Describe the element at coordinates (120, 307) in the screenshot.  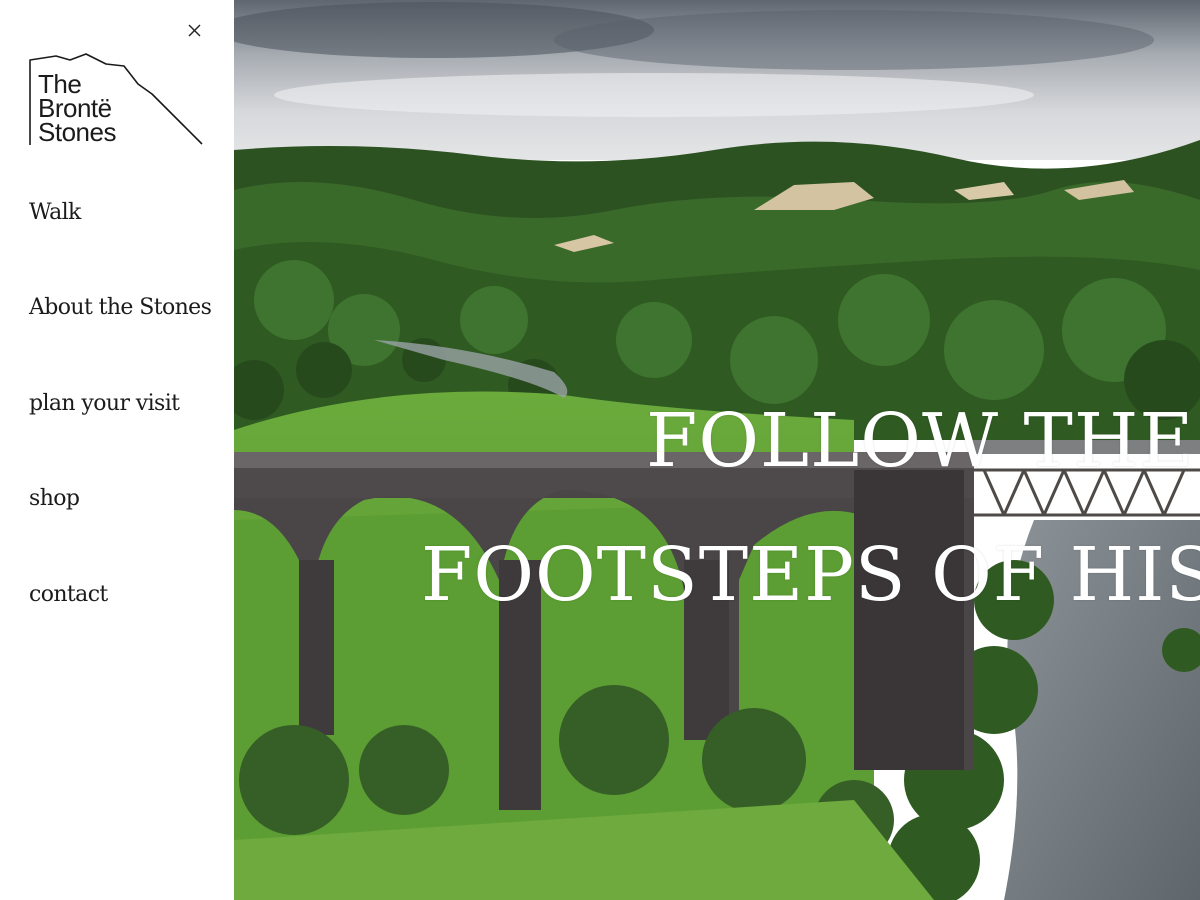
I see `nav-item-about-the-stones: About the Stones` at that location.